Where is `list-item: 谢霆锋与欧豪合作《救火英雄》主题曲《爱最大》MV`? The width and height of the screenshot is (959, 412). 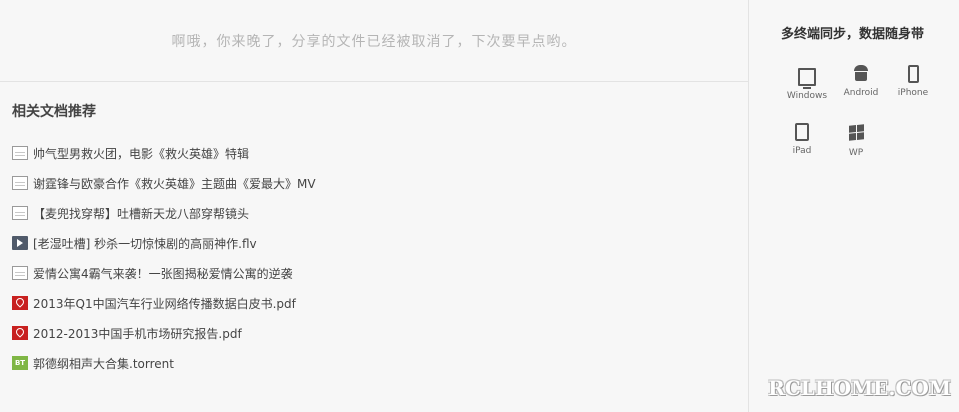 list-item: 谢霆锋与欧豪合作《救火英雄》主题曲《爱最大》MV is located at coordinates (164, 183).